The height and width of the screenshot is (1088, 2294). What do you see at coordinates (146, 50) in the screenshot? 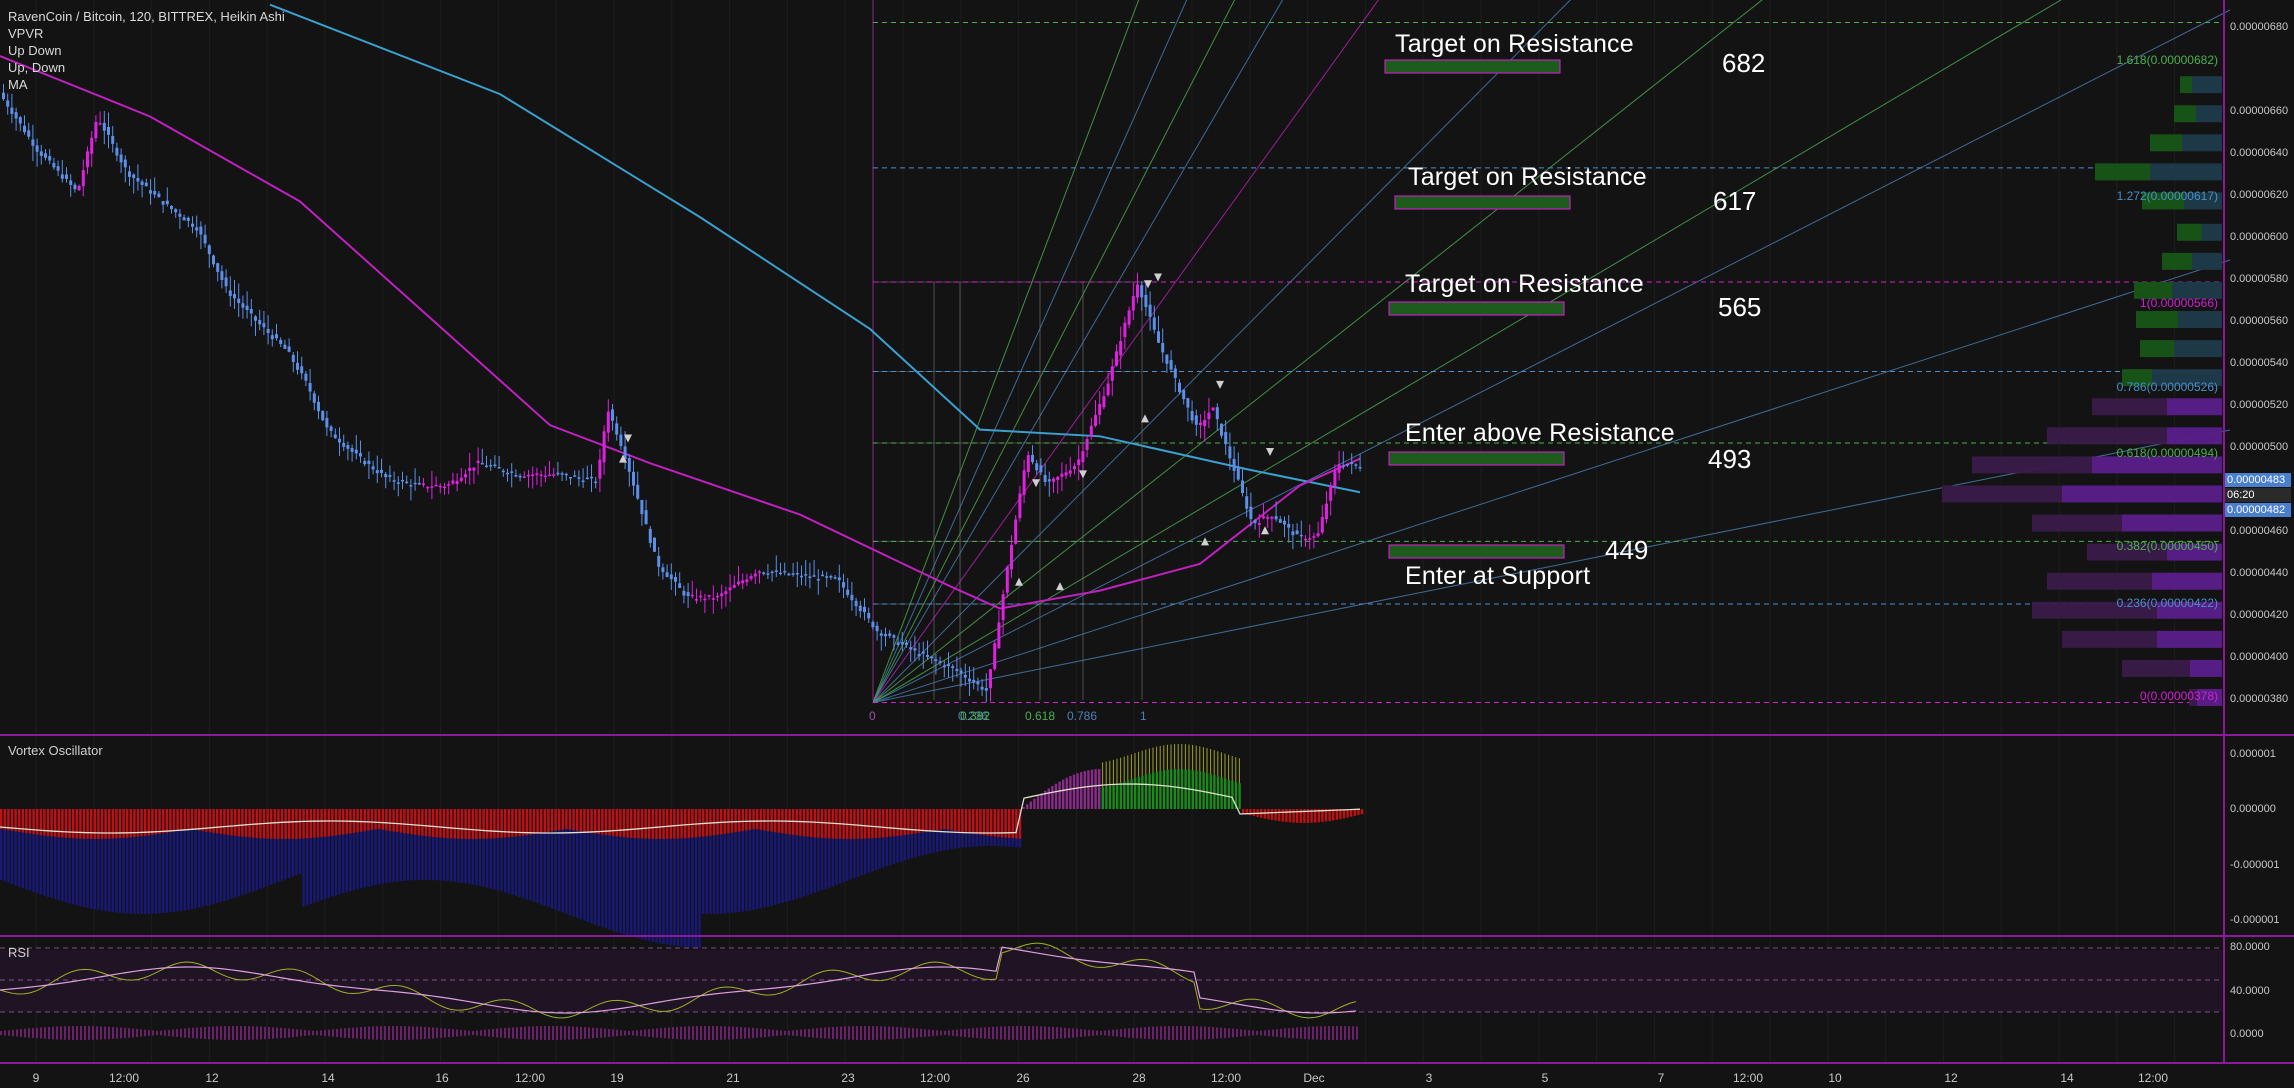
I see `indicator-up-down: Up Down` at bounding box center [146, 50].